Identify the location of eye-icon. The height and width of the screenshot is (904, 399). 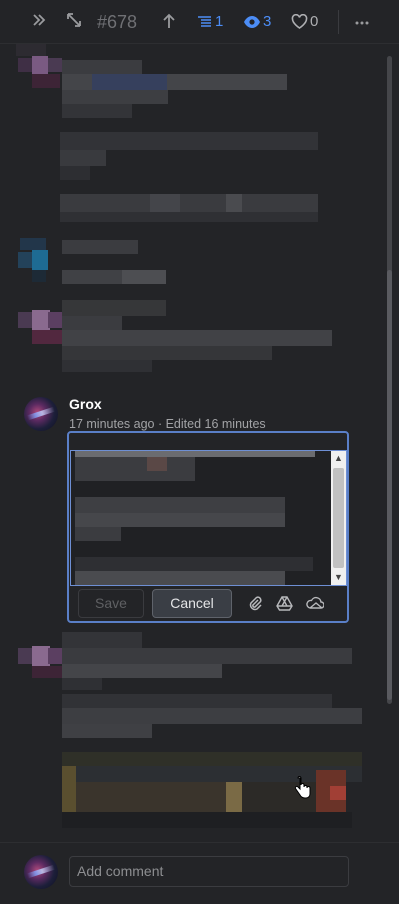
(252, 22).